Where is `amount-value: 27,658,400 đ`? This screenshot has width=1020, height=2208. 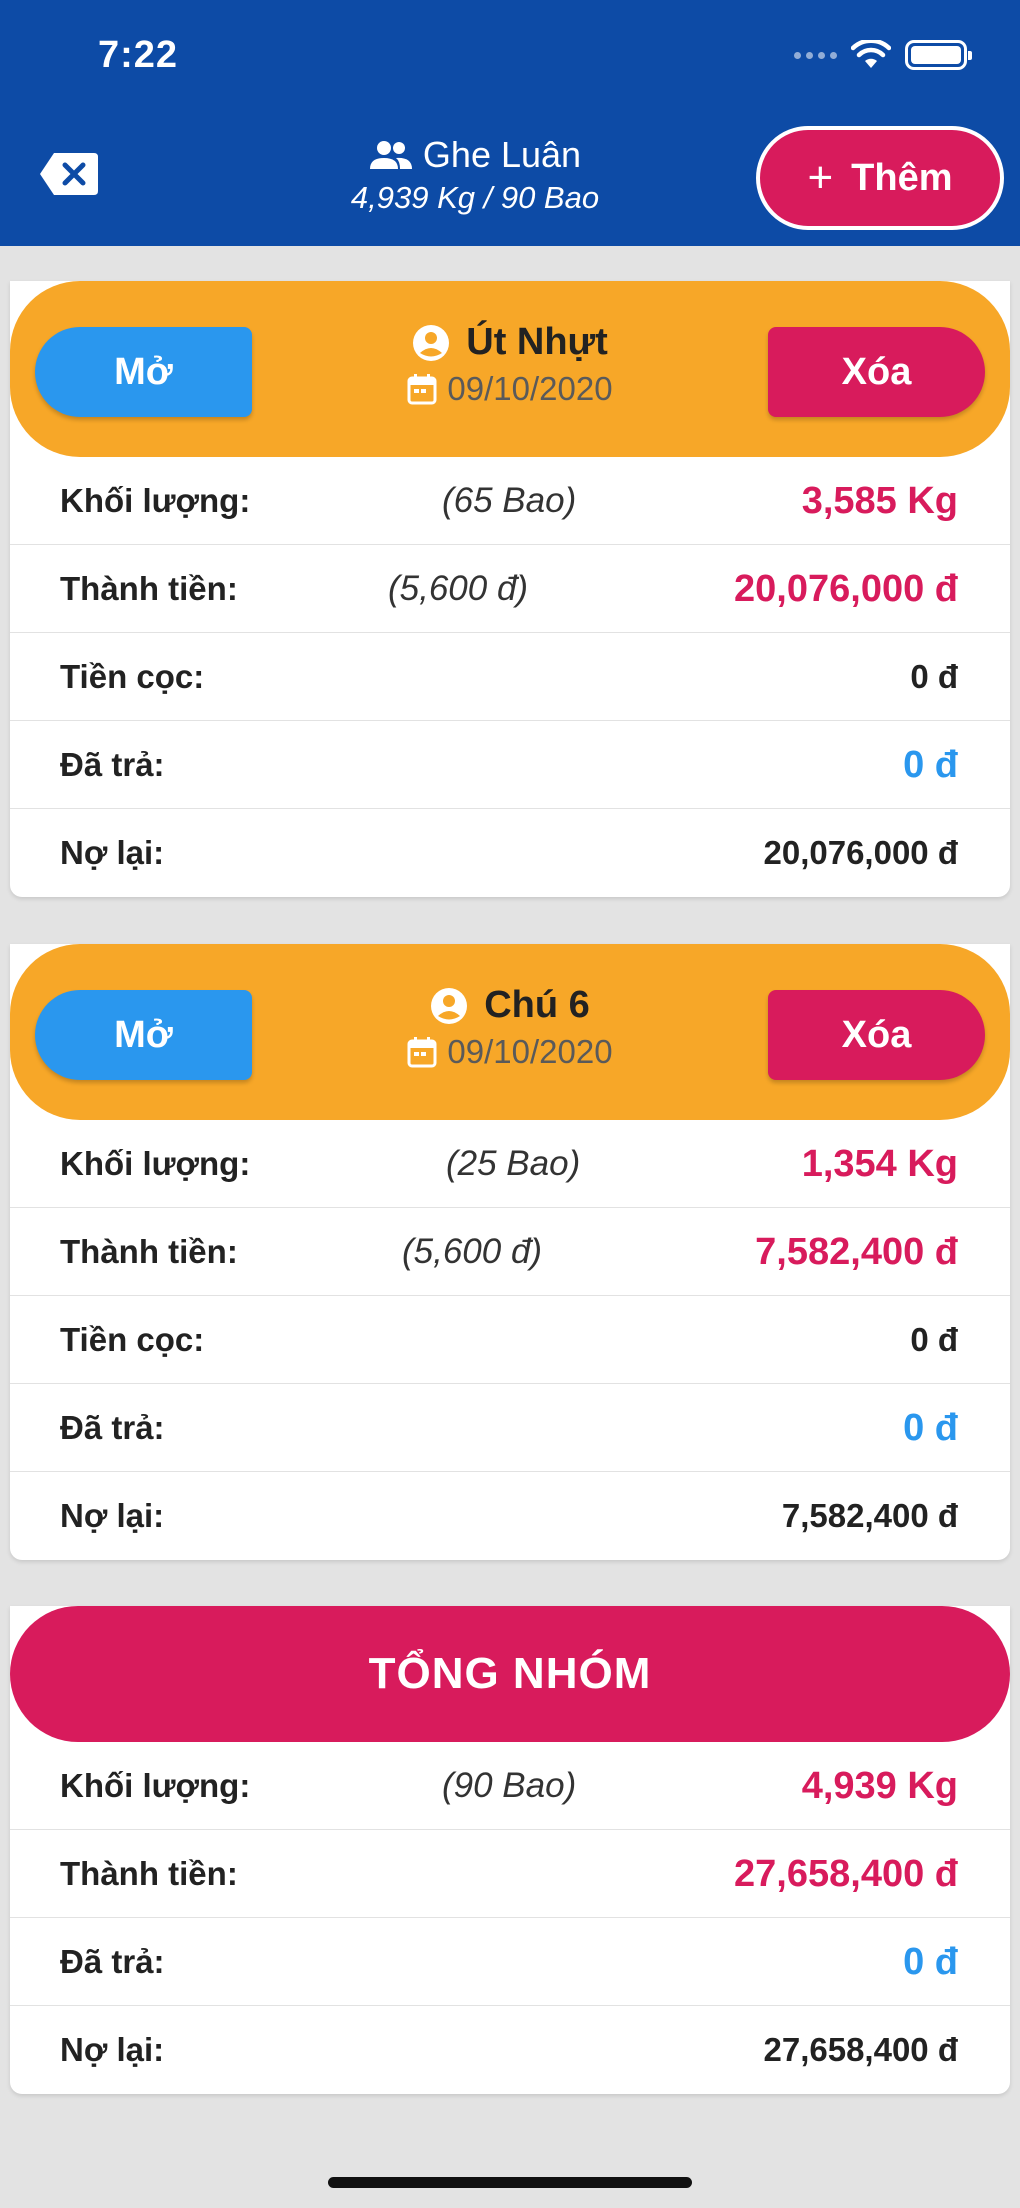
amount-value: 27,658,400 đ is located at coordinates (846, 1874).